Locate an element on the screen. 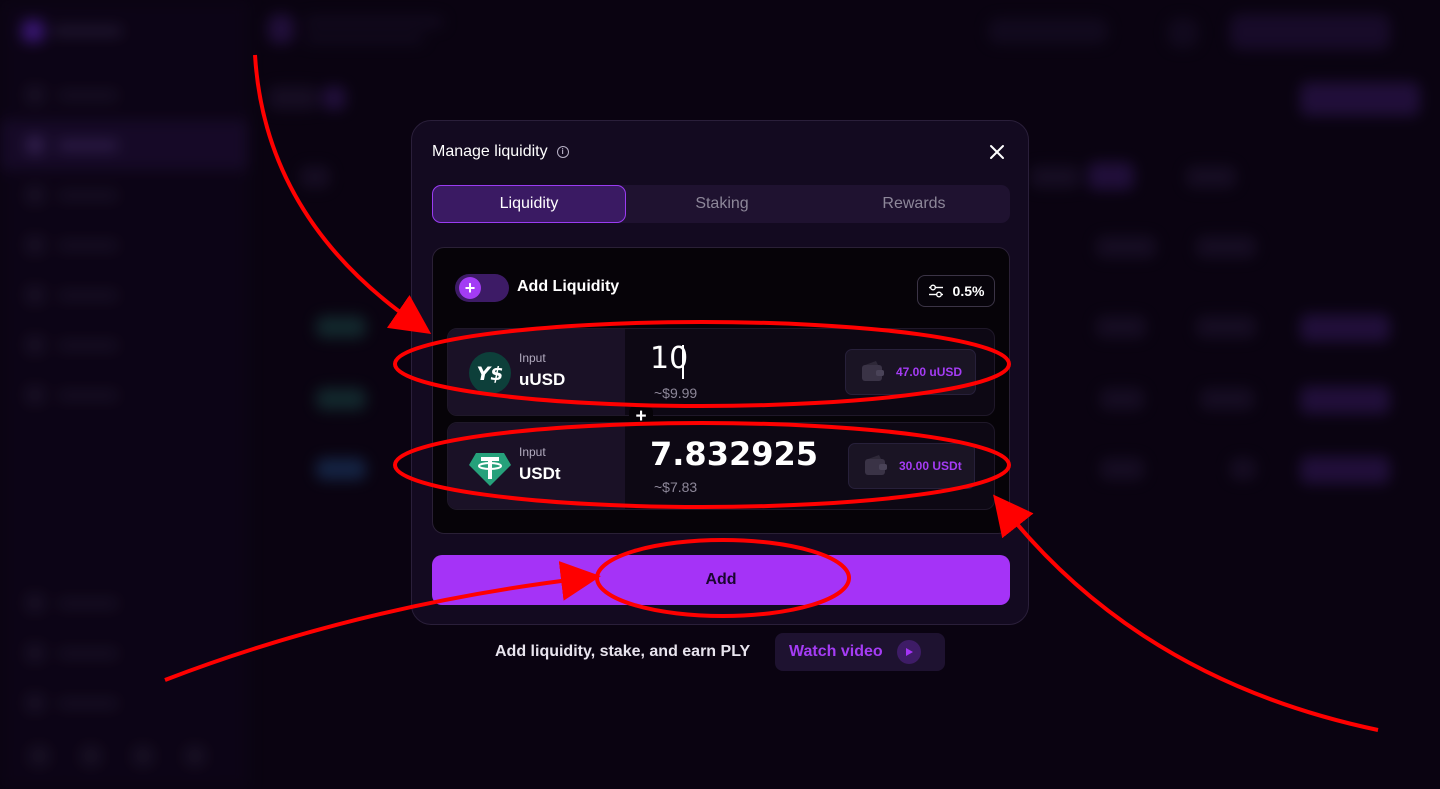 The height and width of the screenshot is (789, 1440). watch-video-button: Watch video is located at coordinates (860, 652).